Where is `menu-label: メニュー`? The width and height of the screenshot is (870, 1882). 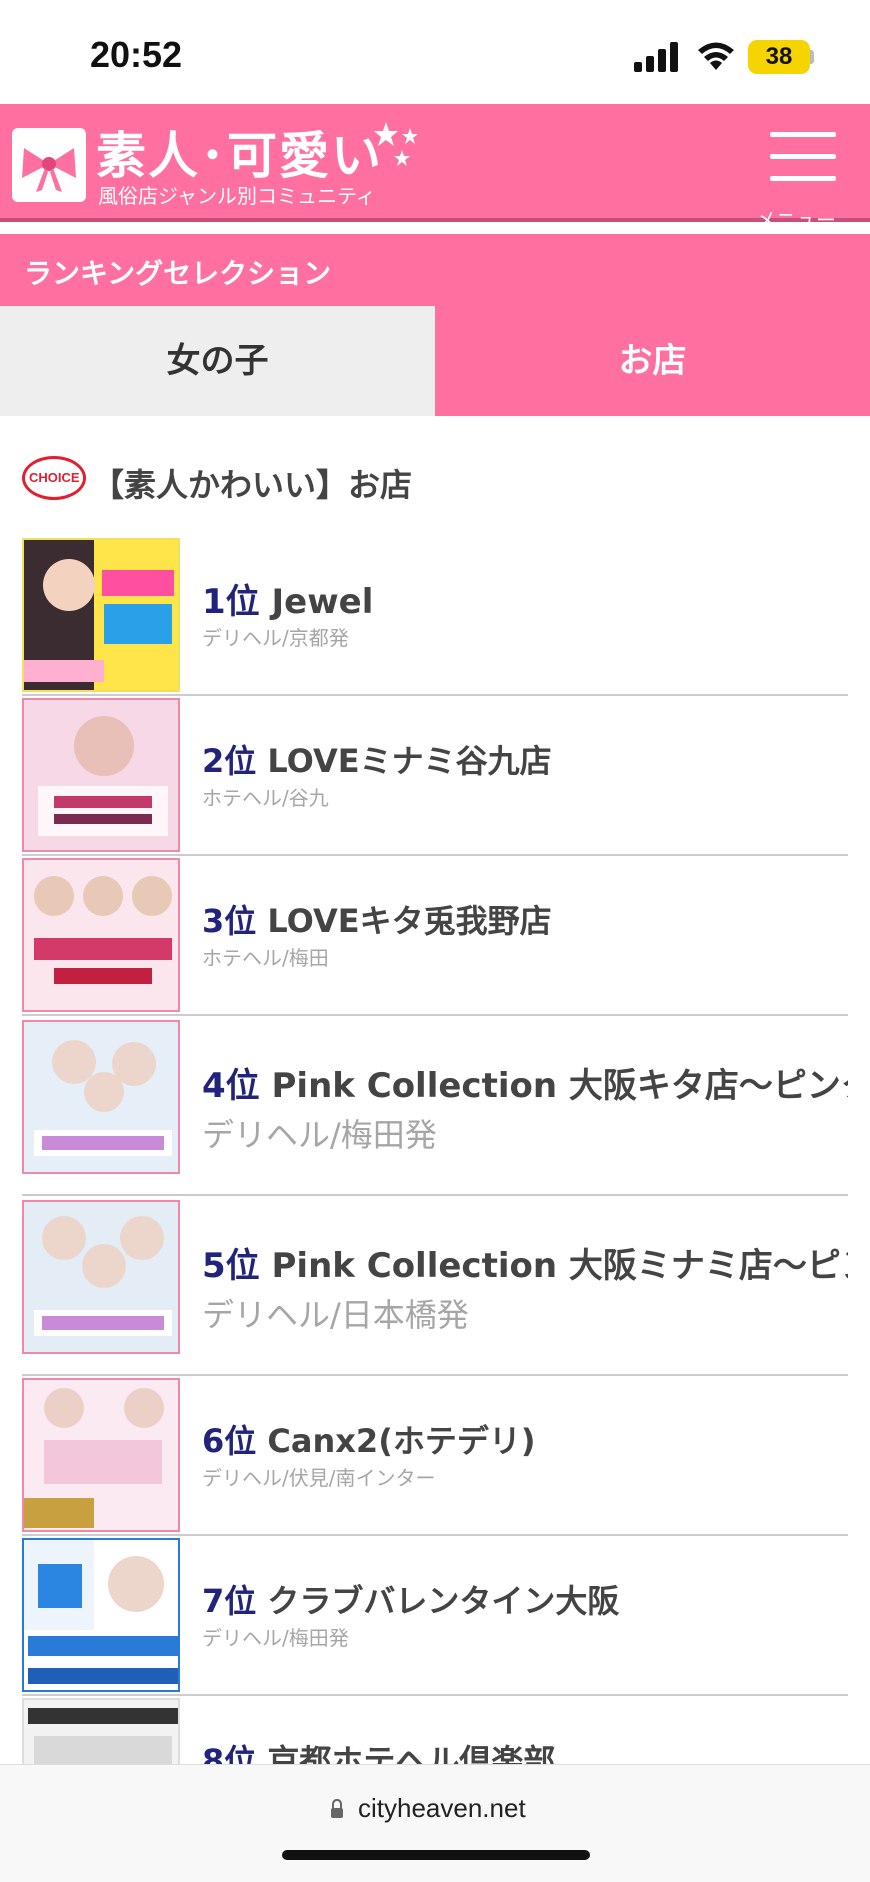 menu-label: メニュー is located at coordinates (796, 220).